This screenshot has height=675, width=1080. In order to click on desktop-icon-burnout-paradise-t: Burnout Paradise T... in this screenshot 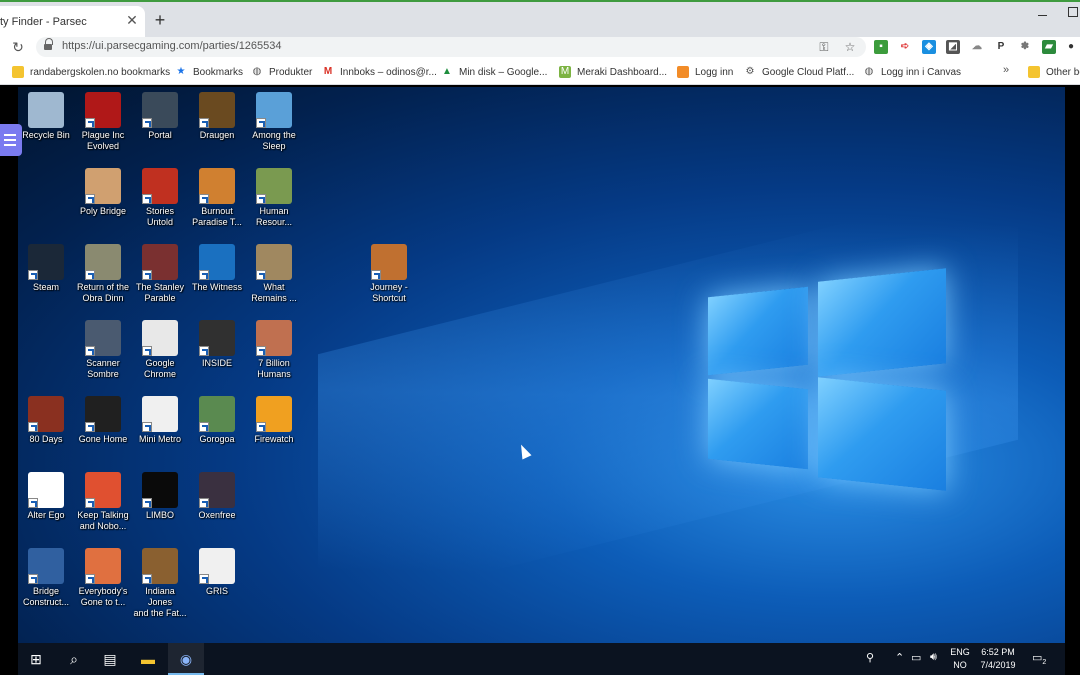, I will do `click(217, 198)`.